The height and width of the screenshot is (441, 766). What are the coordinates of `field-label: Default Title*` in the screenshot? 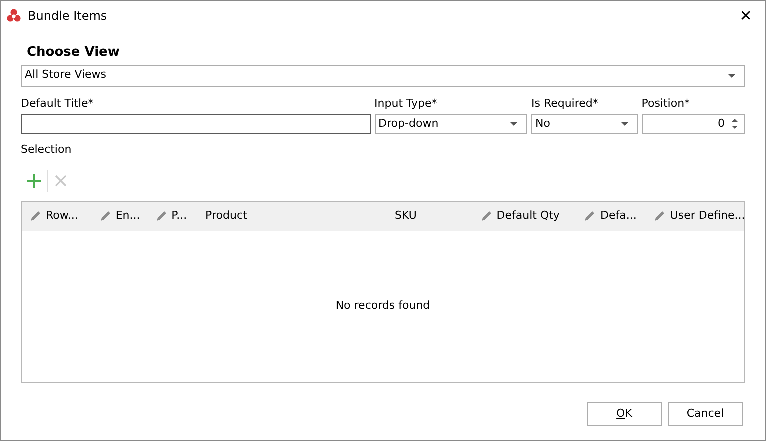 It's located at (58, 104).